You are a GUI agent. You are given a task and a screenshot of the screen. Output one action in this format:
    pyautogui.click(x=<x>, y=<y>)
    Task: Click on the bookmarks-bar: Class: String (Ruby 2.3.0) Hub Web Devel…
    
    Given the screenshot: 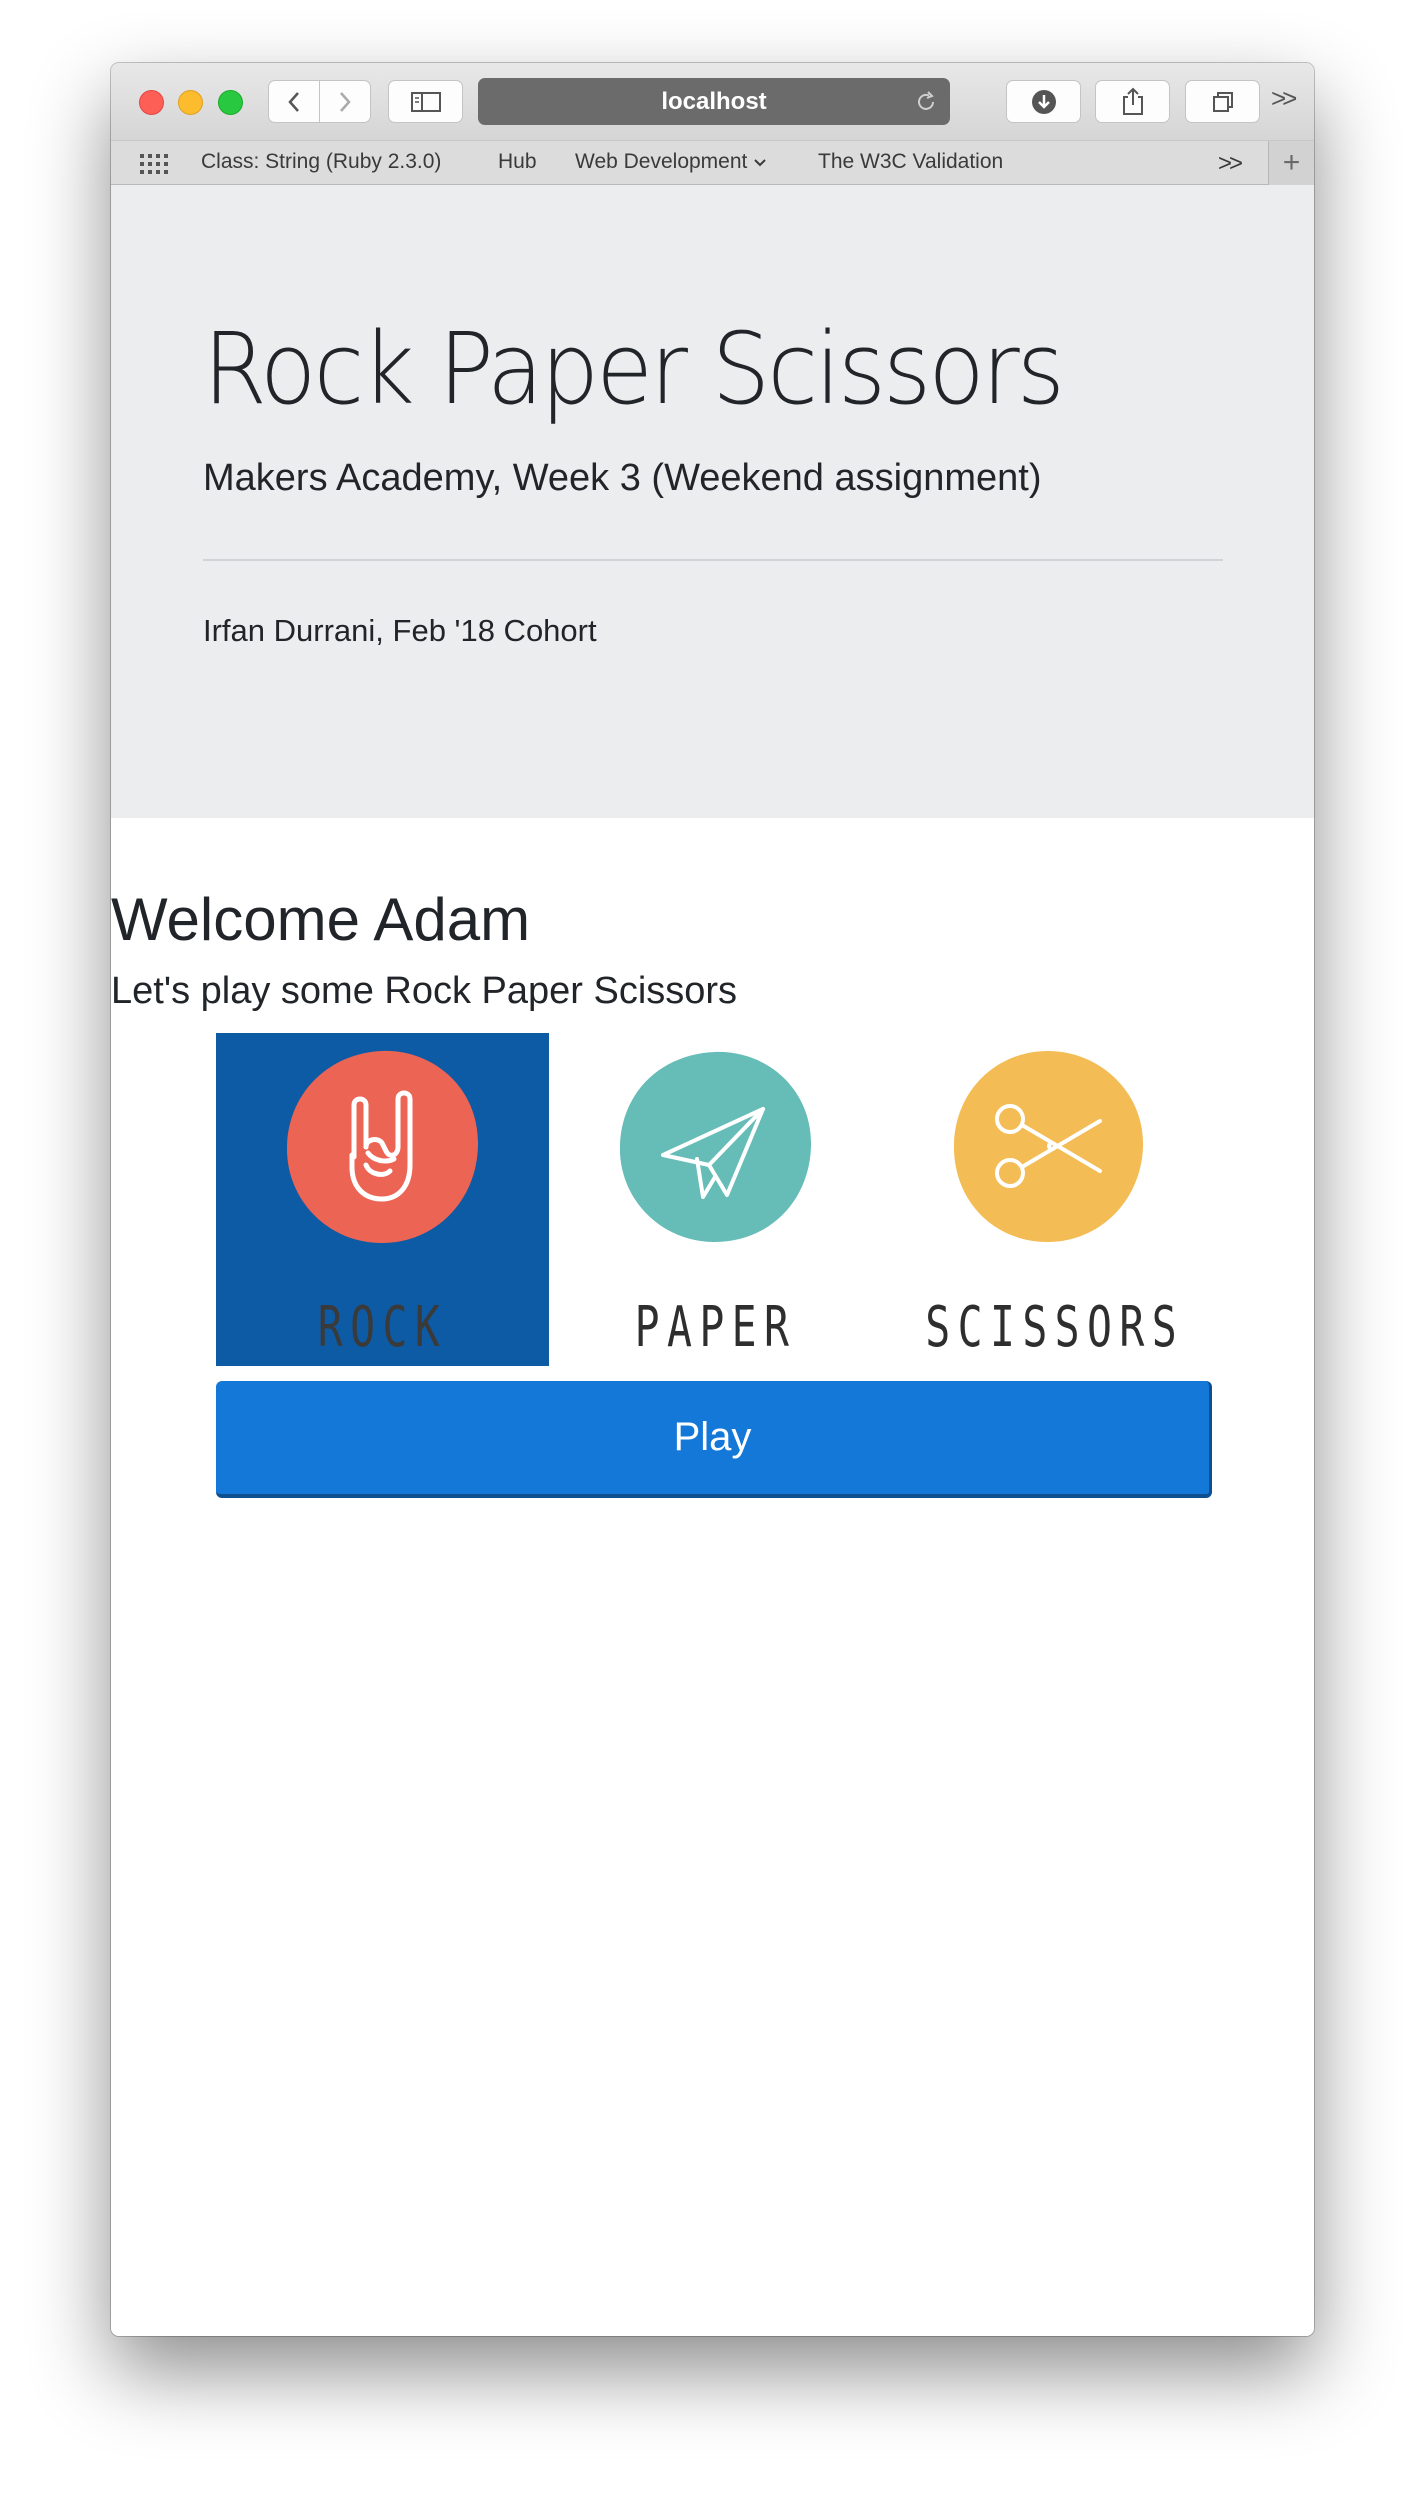 What is the action you would take?
    pyautogui.click(x=712, y=162)
    